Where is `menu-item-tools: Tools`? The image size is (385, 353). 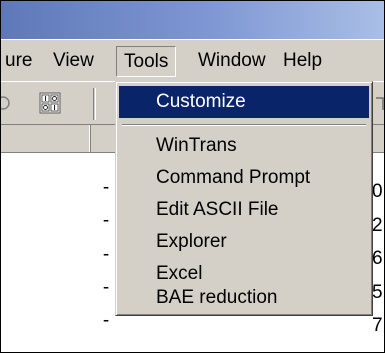 menu-item-tools: Tools is located at coordinates (146, 61).